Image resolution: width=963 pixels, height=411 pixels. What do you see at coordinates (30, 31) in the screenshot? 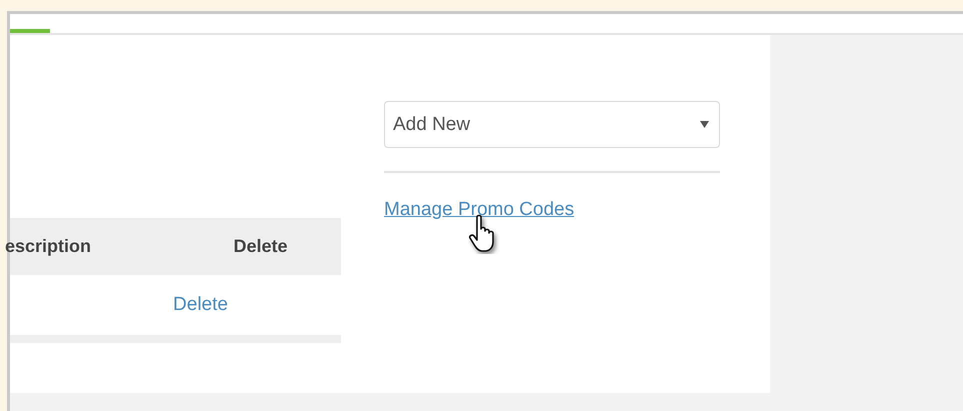
I see `tab-indicator` at bounding box center [30, 31].